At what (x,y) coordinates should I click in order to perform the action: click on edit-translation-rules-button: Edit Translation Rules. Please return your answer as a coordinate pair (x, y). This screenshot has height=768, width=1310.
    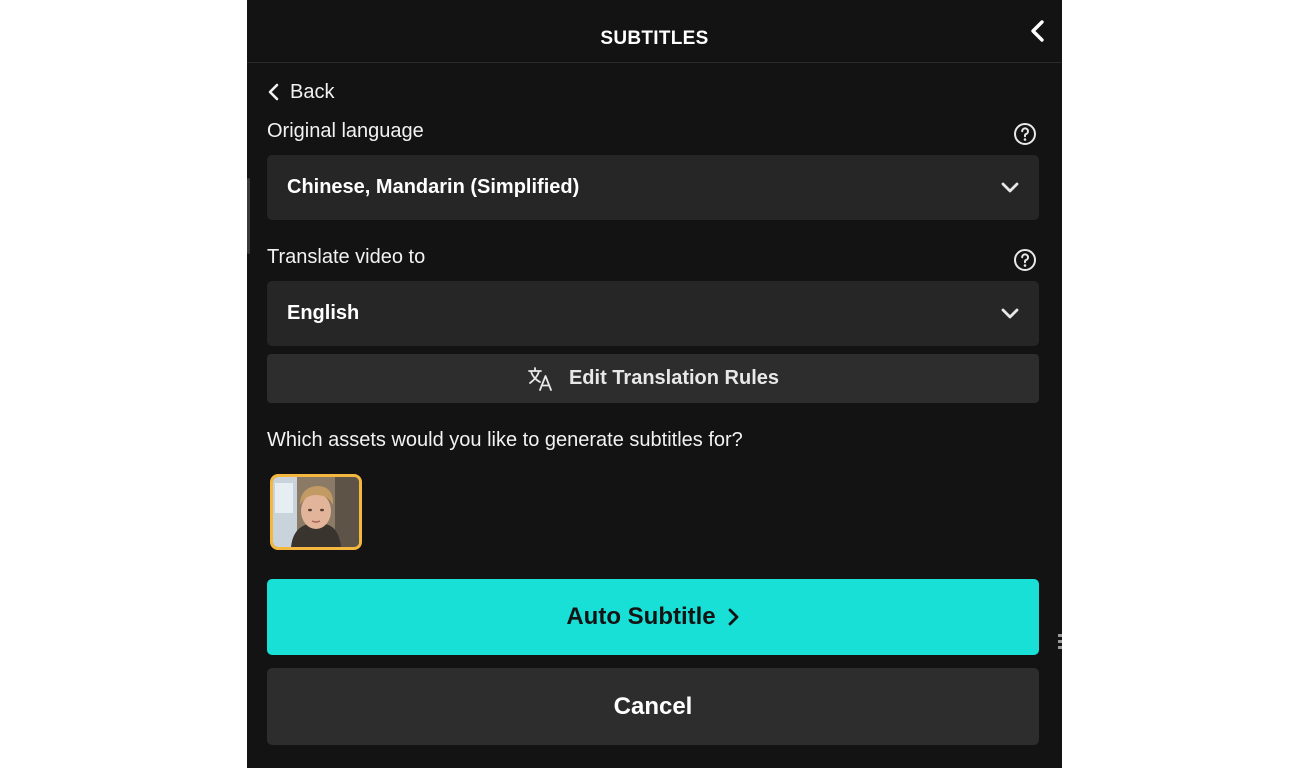
    Looking at the image, I should click on (653, 378).